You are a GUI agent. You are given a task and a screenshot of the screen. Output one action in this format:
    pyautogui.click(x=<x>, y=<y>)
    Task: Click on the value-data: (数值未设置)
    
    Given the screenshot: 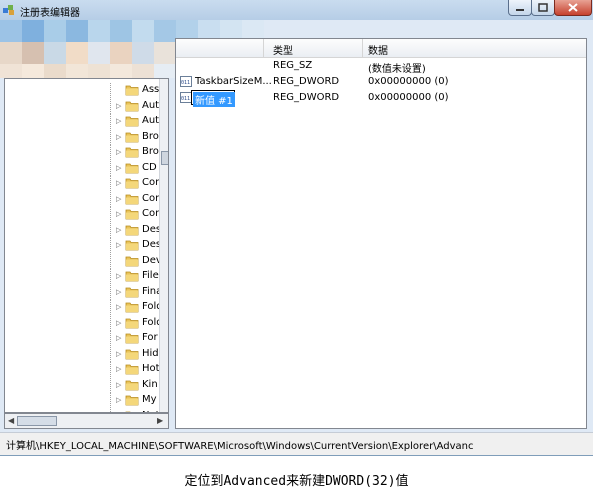 What is the action you would take?
    pyautogui.click(x=397, y=69)
    